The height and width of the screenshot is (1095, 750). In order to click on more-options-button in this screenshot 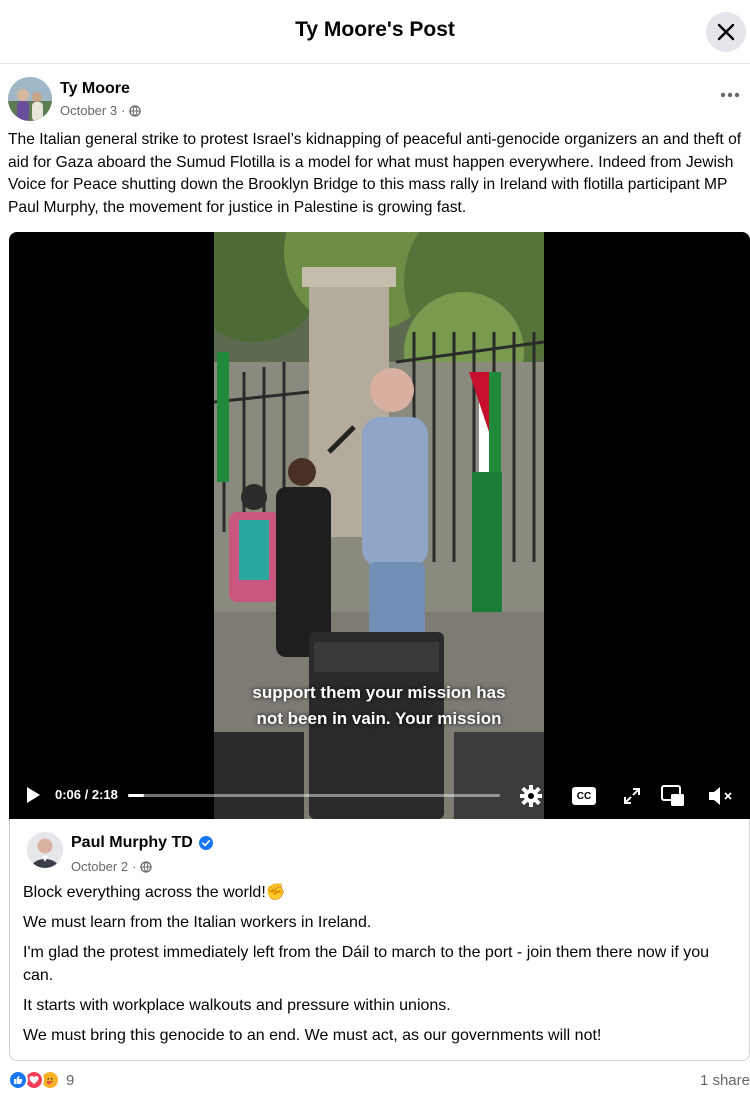, I will do `click(730, 95)`.